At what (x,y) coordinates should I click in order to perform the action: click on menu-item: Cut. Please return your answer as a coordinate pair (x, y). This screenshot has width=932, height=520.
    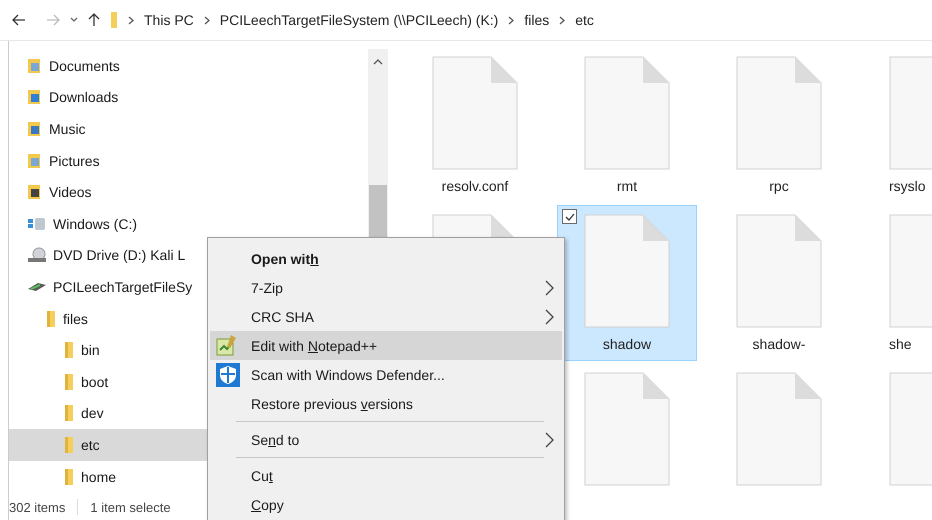
    Looking at the image, I should click on (386, 475).